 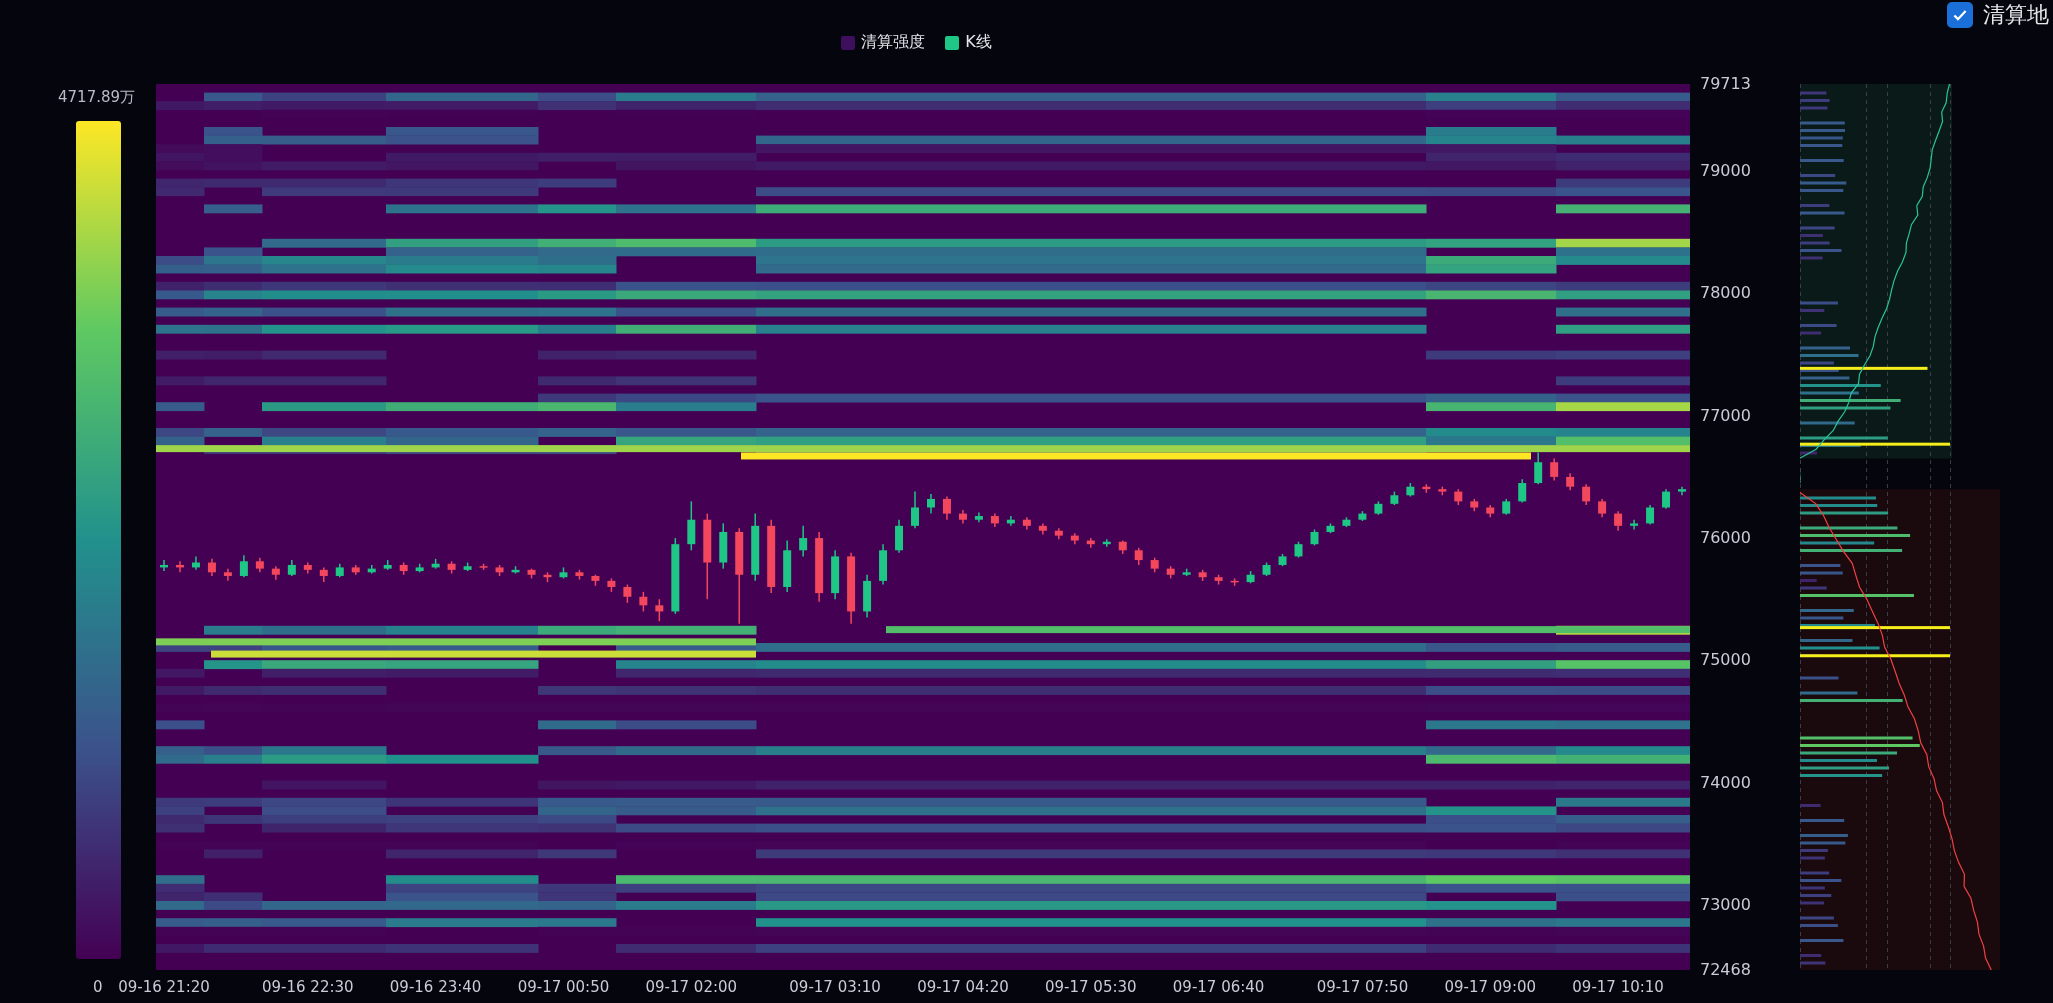 What do you see at coordinates (1725, 415) in the screenshot?
I see `axis-label: 77000` at bounding box center [1725, 415].